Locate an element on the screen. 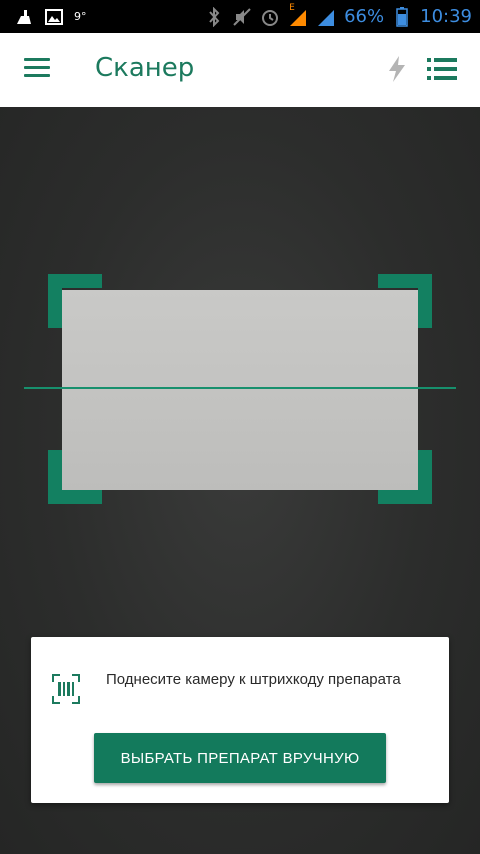 Image resolution: width=480 pixels, height=854 pixels. scan-line is located at coordinates (240, 388).